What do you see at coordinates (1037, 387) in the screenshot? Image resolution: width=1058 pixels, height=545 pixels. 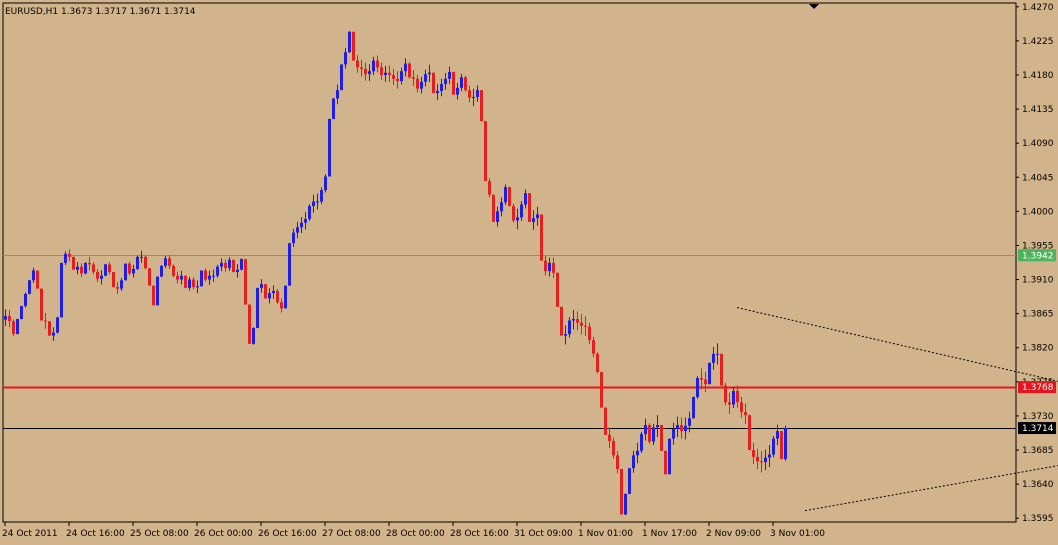 I see `support-price-label: 1.3768` at bounding box center [1037, 387].